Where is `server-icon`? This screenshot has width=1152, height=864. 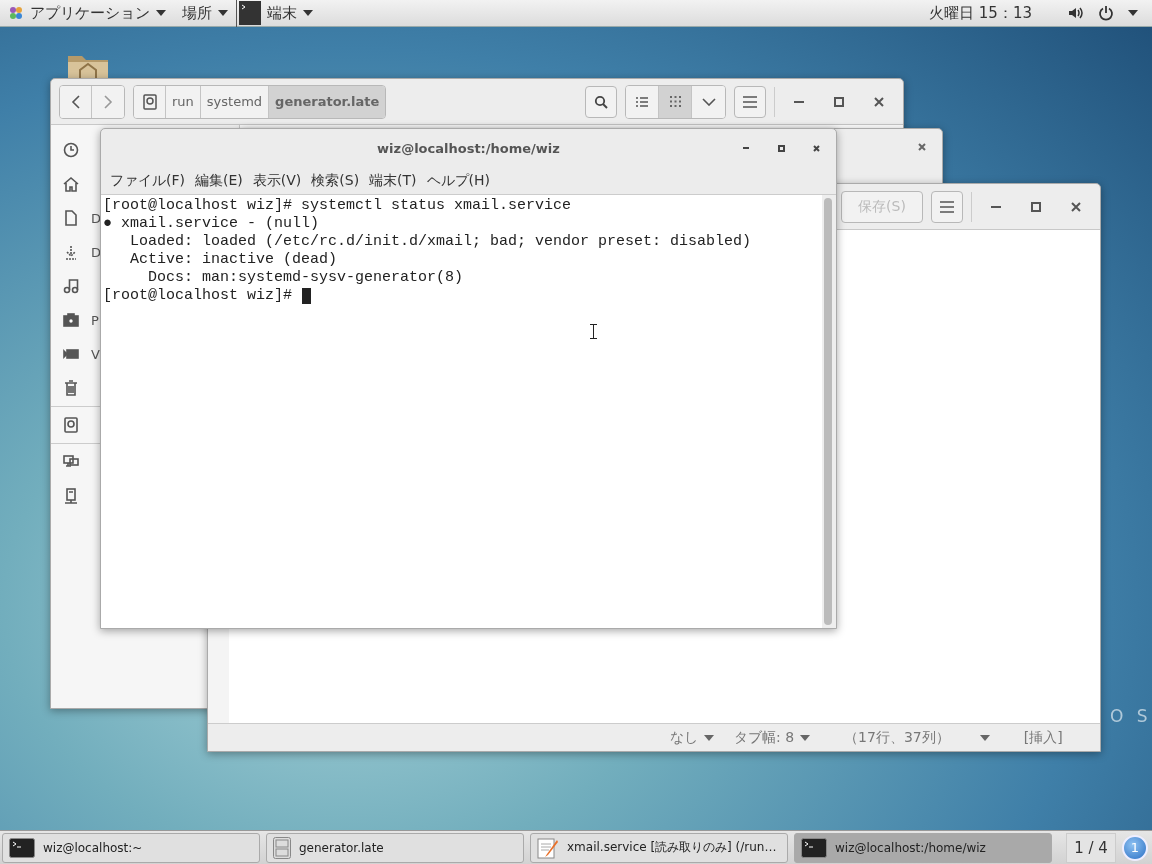 server-icon is located at coordinates (71, 496).